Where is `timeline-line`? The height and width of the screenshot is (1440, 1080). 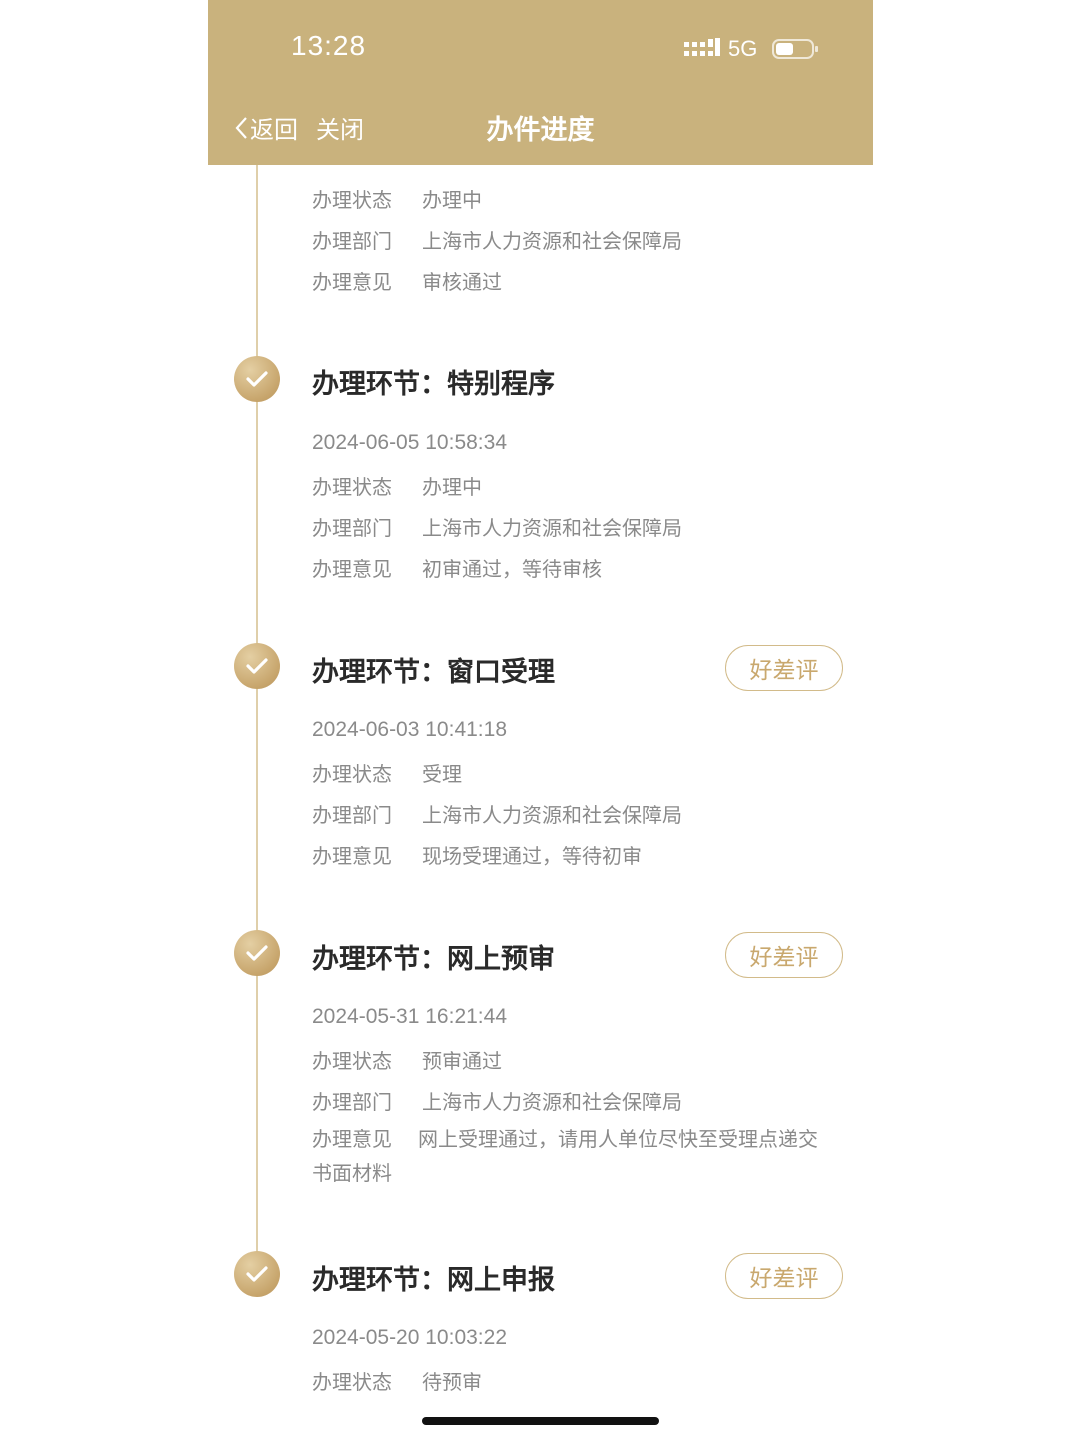
timeline-line is located at coordinates (257, 725).